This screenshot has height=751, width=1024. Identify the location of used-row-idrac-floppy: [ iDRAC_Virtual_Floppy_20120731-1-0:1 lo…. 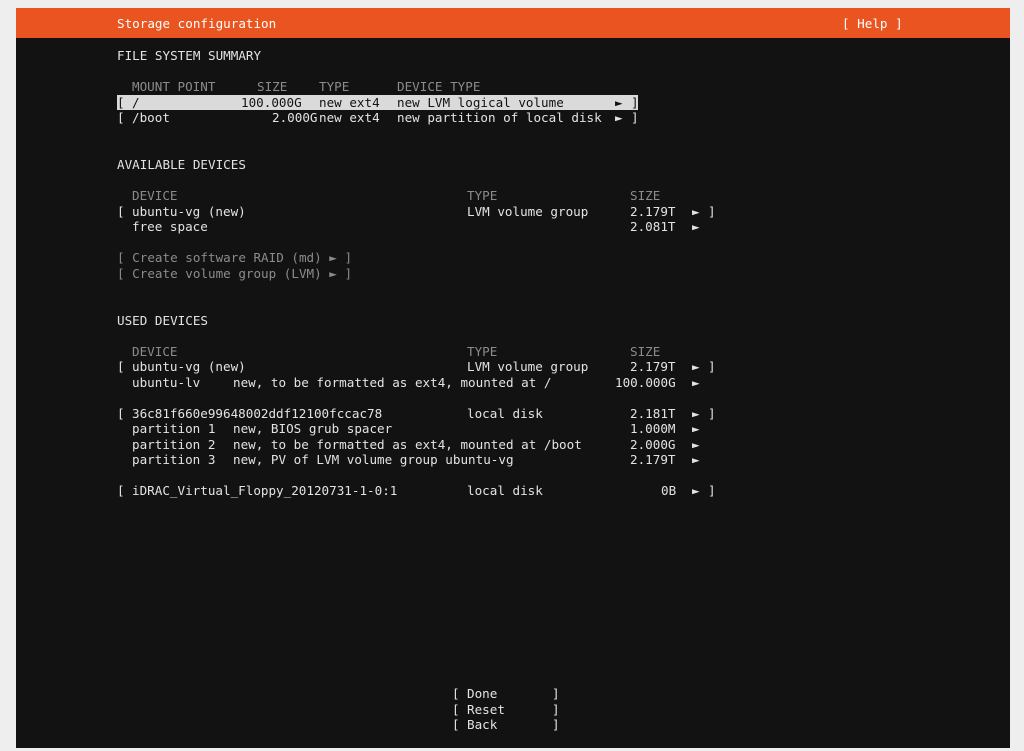
(417, 490).